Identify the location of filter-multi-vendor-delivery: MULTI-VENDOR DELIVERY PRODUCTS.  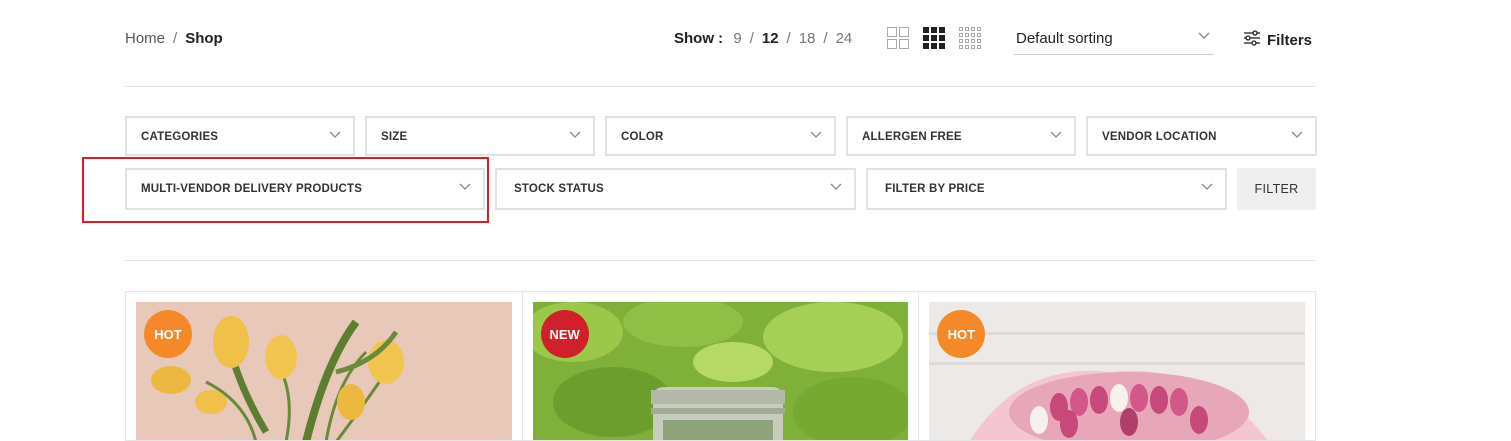
(305, 189).